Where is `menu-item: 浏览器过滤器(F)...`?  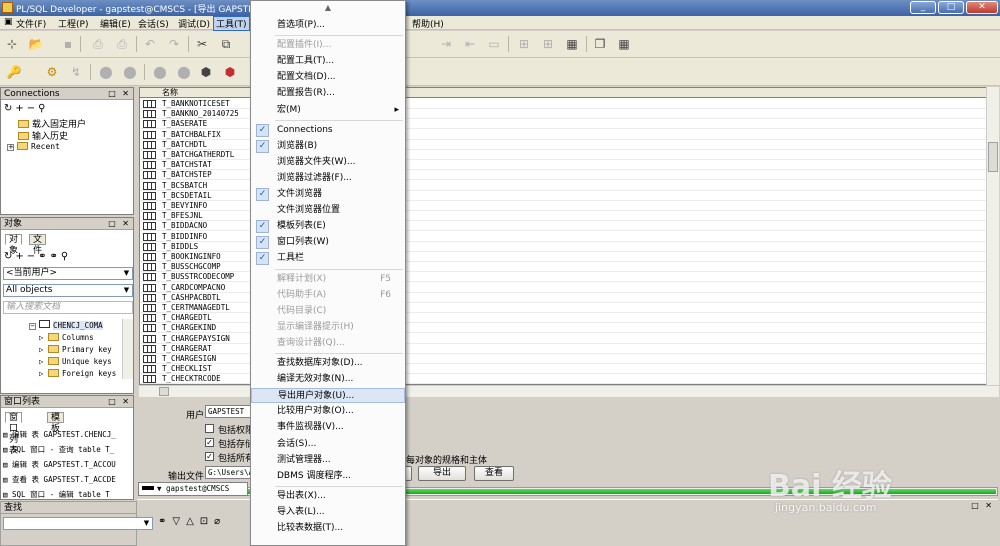
menu-item: 浏览器过滤器(F)... is located at coordinates (328, 178).